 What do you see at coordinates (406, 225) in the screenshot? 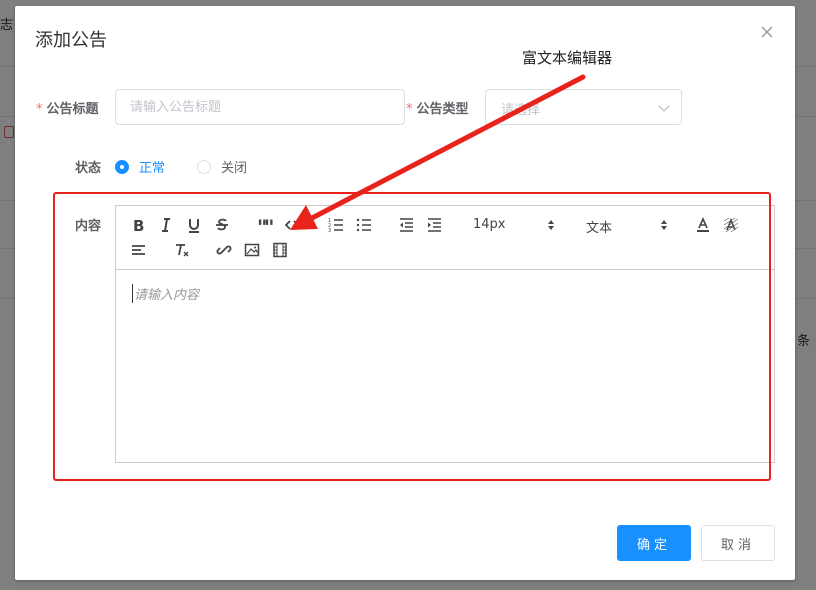
I see `outdent-icon` at bounding box center [406, 225].